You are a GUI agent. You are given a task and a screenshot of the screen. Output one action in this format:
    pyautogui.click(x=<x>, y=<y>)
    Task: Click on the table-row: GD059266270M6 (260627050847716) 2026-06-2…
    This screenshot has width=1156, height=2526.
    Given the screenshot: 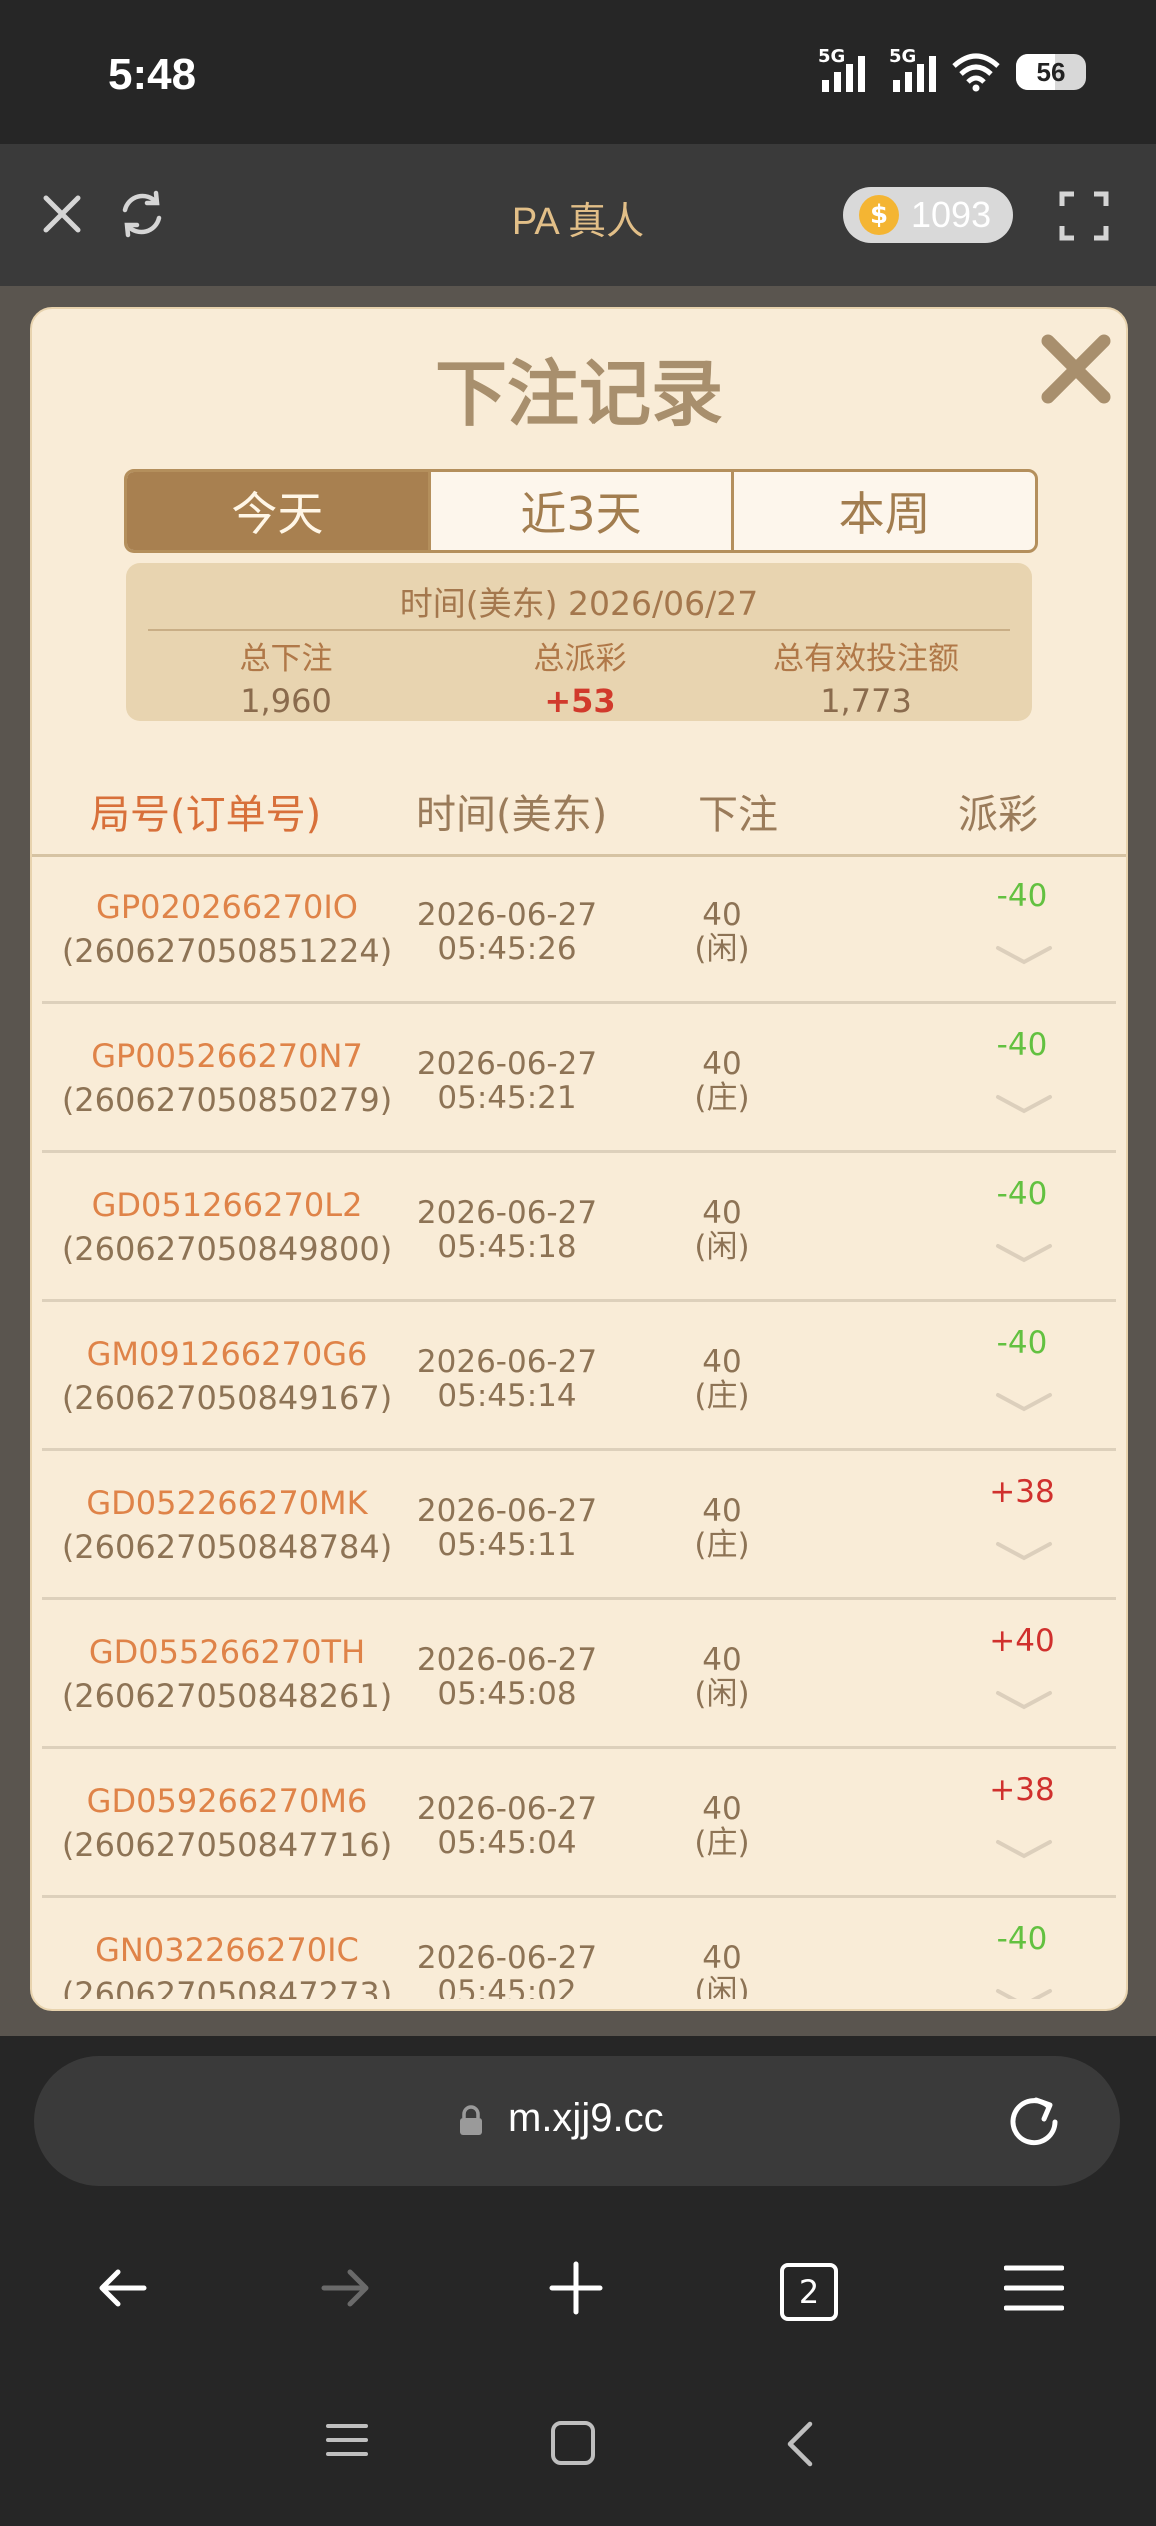 What is the action you would take?
    pyautogui.click(x=579, y=1823)
    